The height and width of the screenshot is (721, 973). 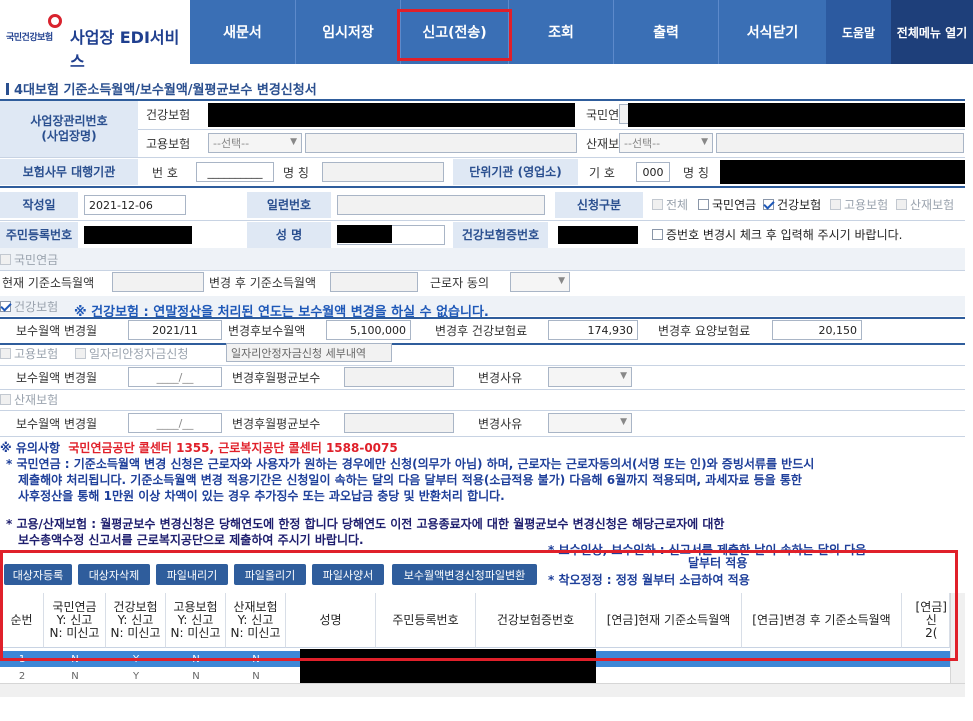 I want to click on employment-section-checkbox: 고용보험, so click(x=29, y=353).